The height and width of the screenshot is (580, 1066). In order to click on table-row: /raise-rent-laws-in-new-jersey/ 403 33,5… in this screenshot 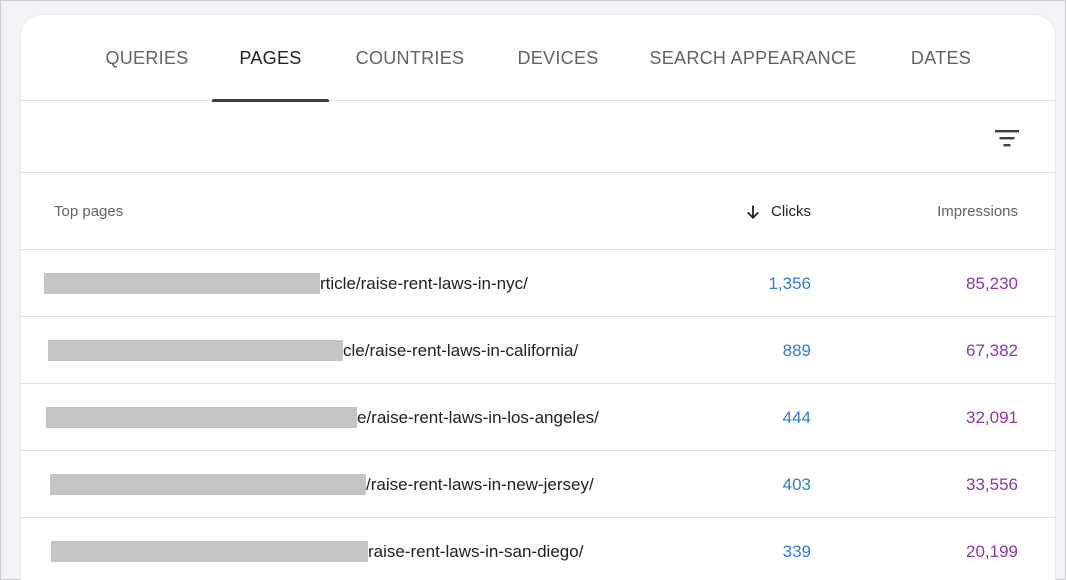, I will do `click(538, 484)`.